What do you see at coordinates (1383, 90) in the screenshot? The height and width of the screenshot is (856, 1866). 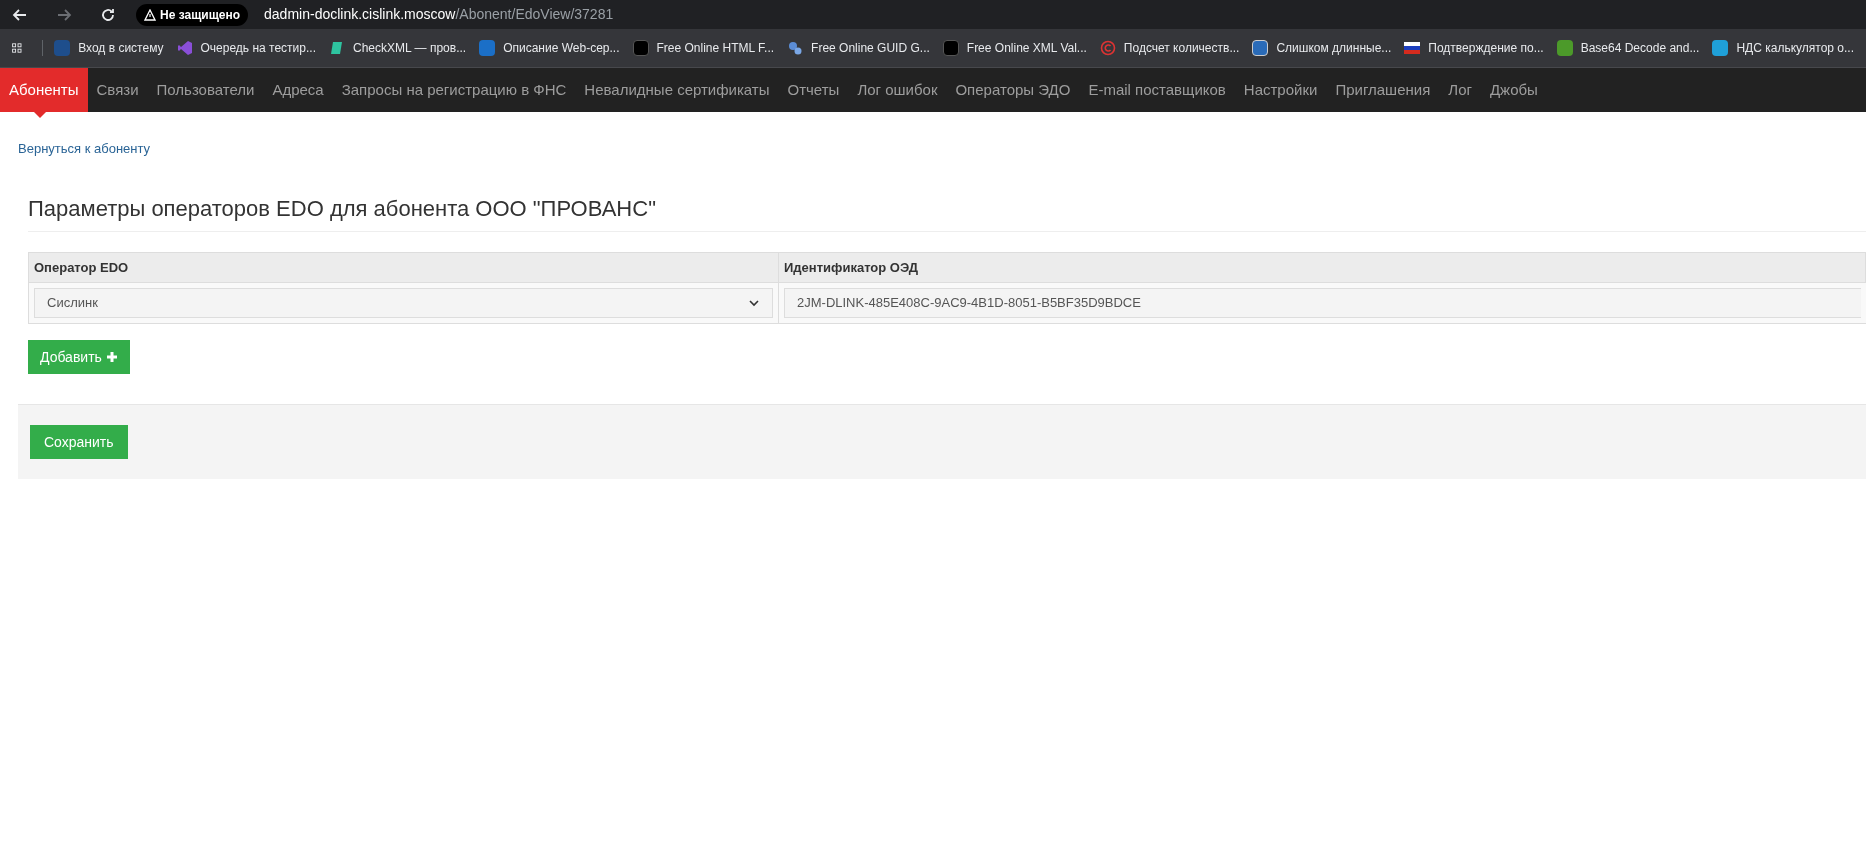 I see `nav-tab: Приглашения` at bounding box center [1383, 90].